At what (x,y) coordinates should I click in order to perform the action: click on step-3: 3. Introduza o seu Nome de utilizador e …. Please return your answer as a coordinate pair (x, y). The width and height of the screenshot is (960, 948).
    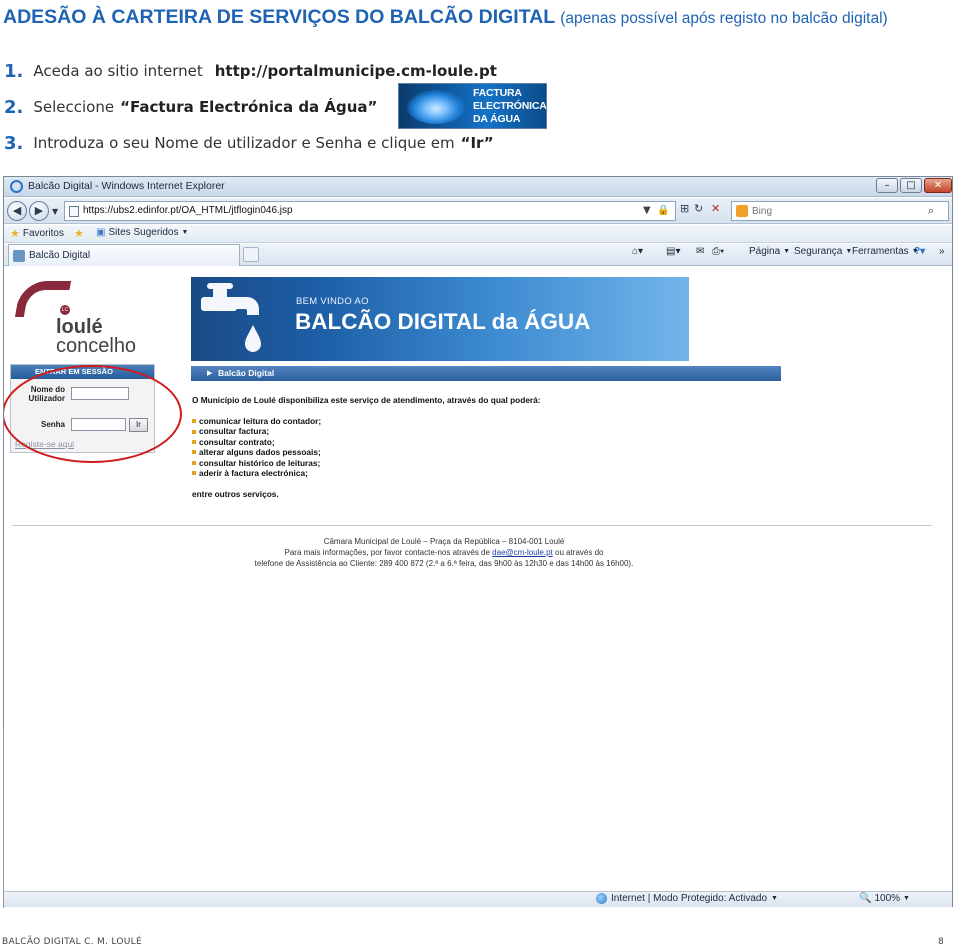
    Looking at the image, I should click on (249, 143).